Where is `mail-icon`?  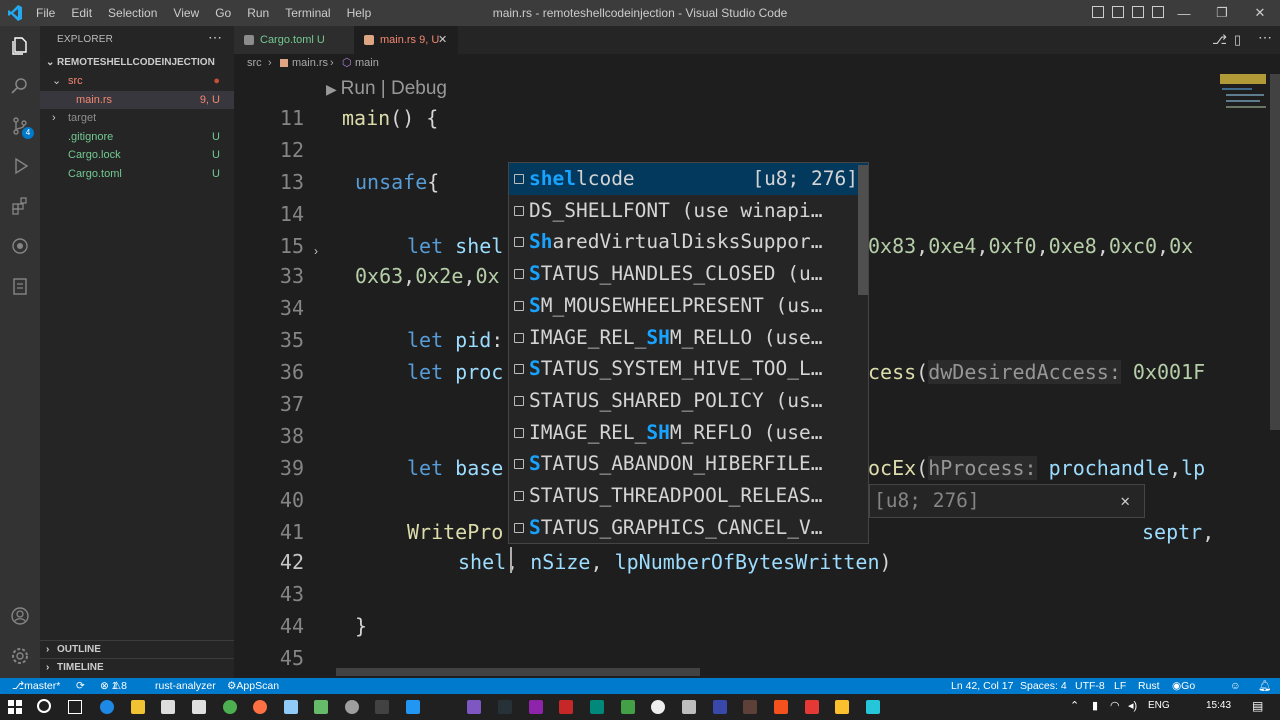 mail-icon is located at coordinates (199, 707).